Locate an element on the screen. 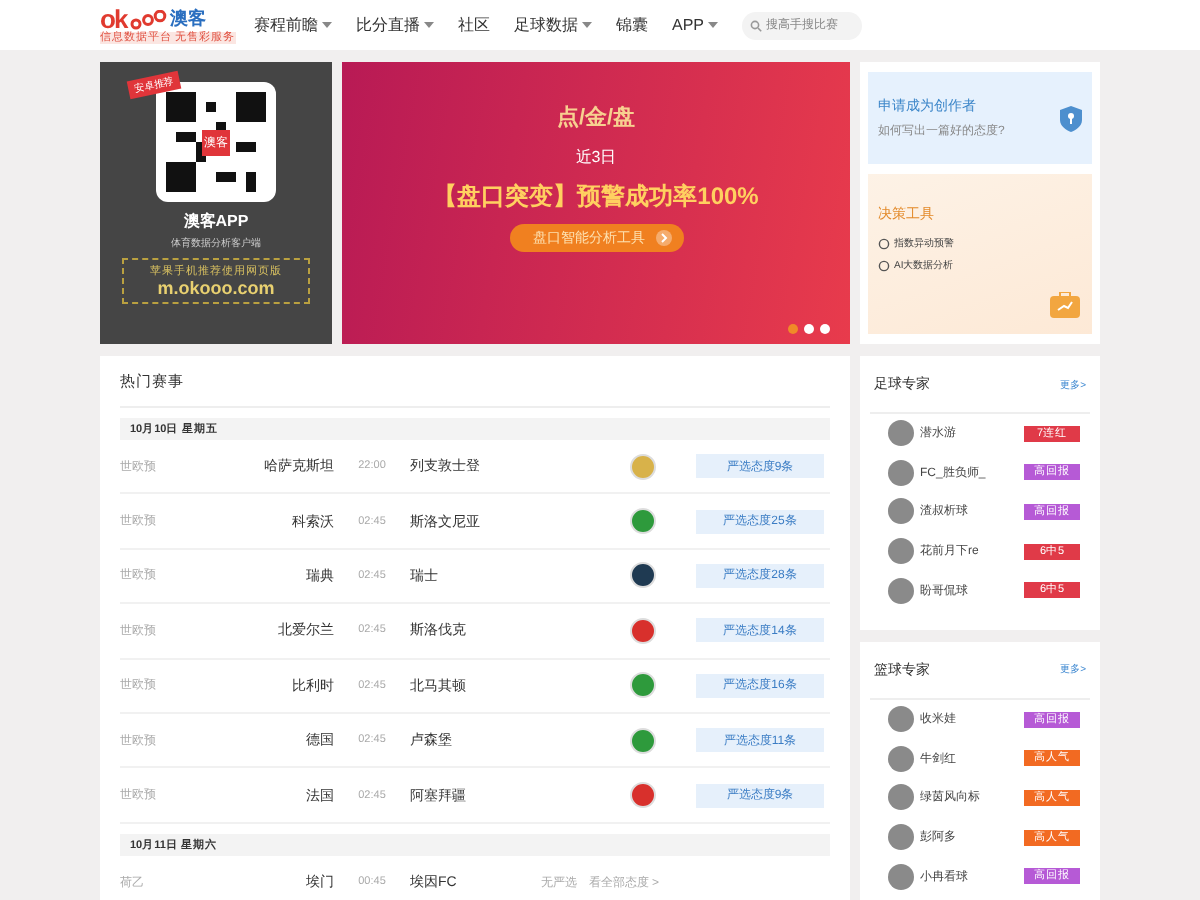  nav-item: 锦囊 is located at coordinates (632, 25).